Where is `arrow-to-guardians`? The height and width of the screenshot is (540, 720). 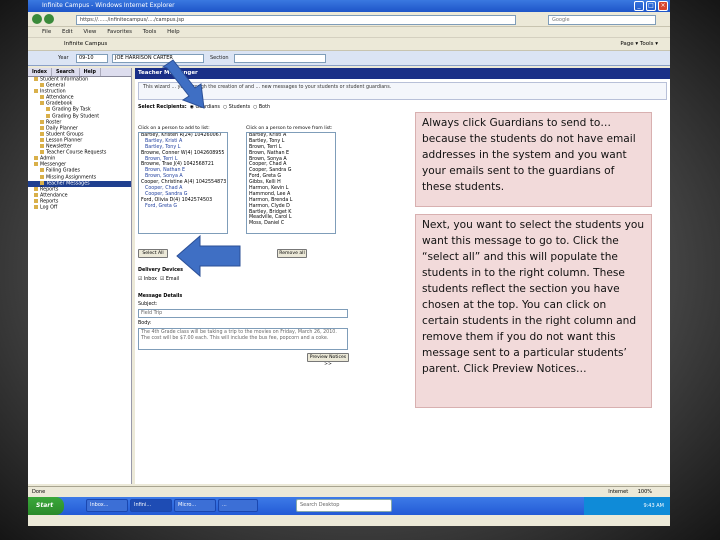 arrow-to-guardians is located at coordinates (183, 84).